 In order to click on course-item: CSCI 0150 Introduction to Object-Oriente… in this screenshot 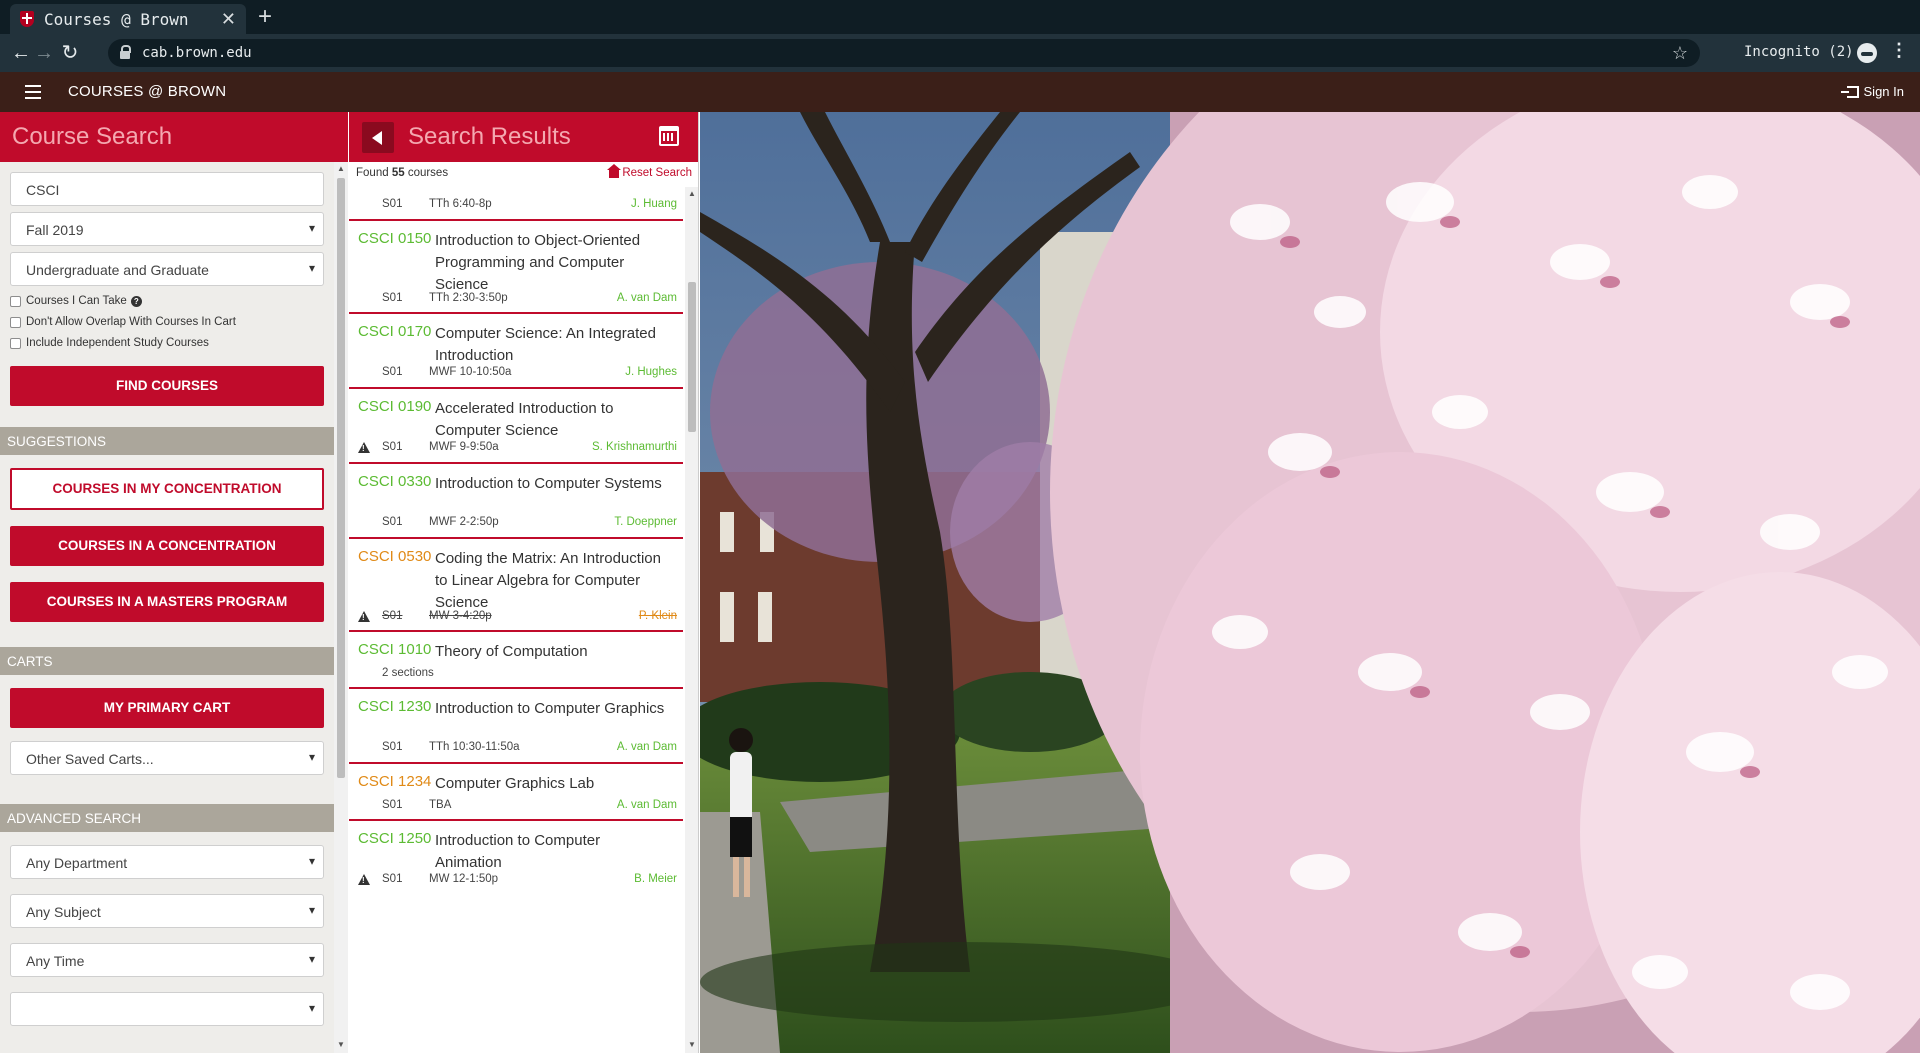, I will do `click(516, 267)`.